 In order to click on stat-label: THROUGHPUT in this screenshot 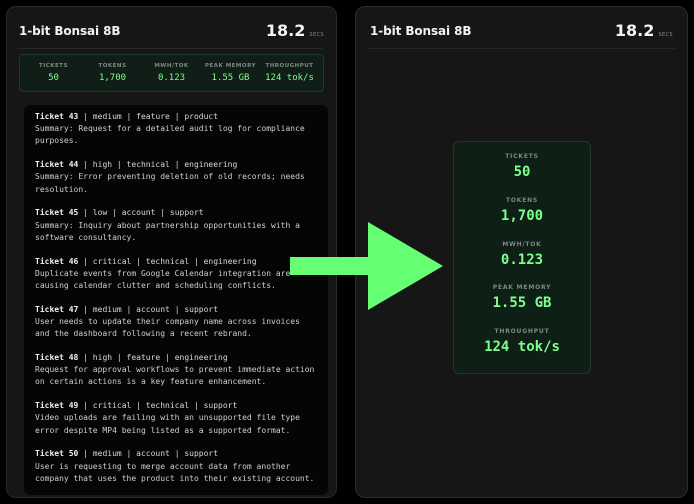, I will do `click(289, 66)`.